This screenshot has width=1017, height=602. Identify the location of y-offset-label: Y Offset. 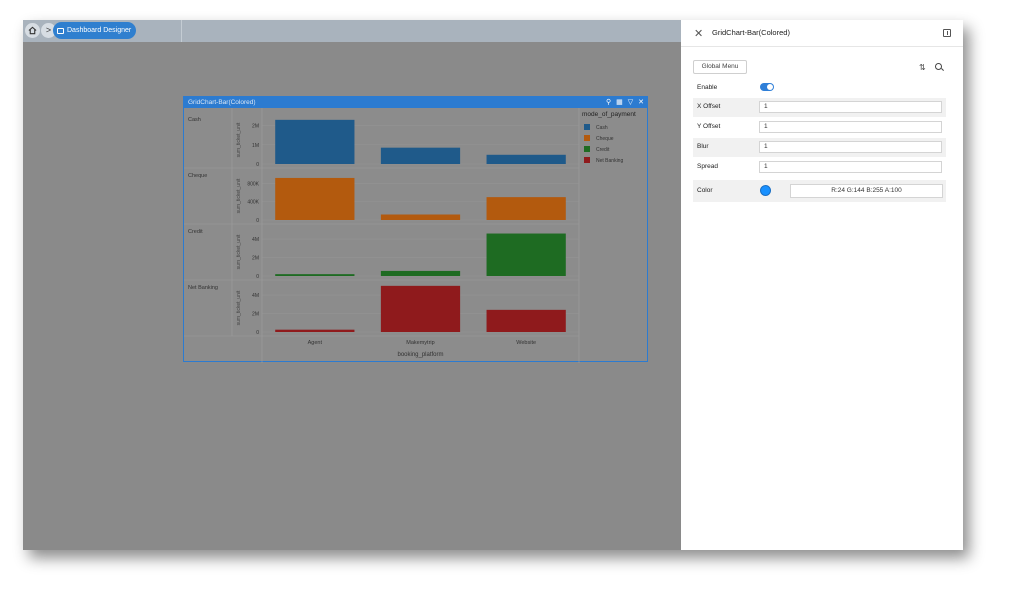
(709, 126).